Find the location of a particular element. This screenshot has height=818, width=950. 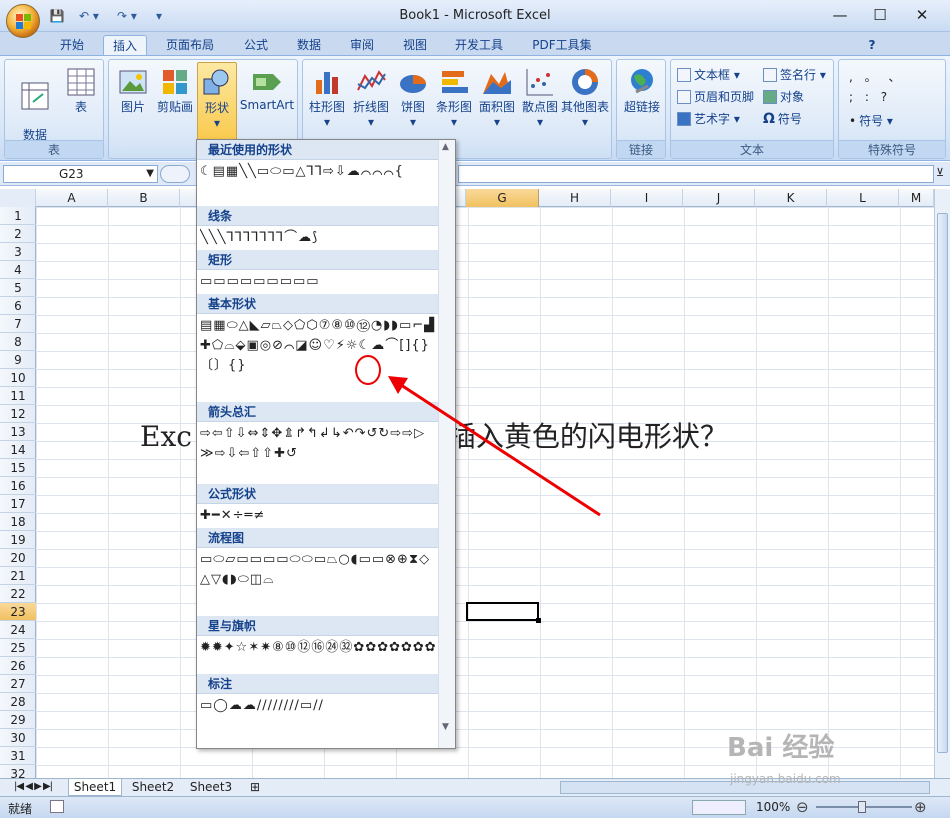

row-header-29: 29 is located at coordinates (18, 720).